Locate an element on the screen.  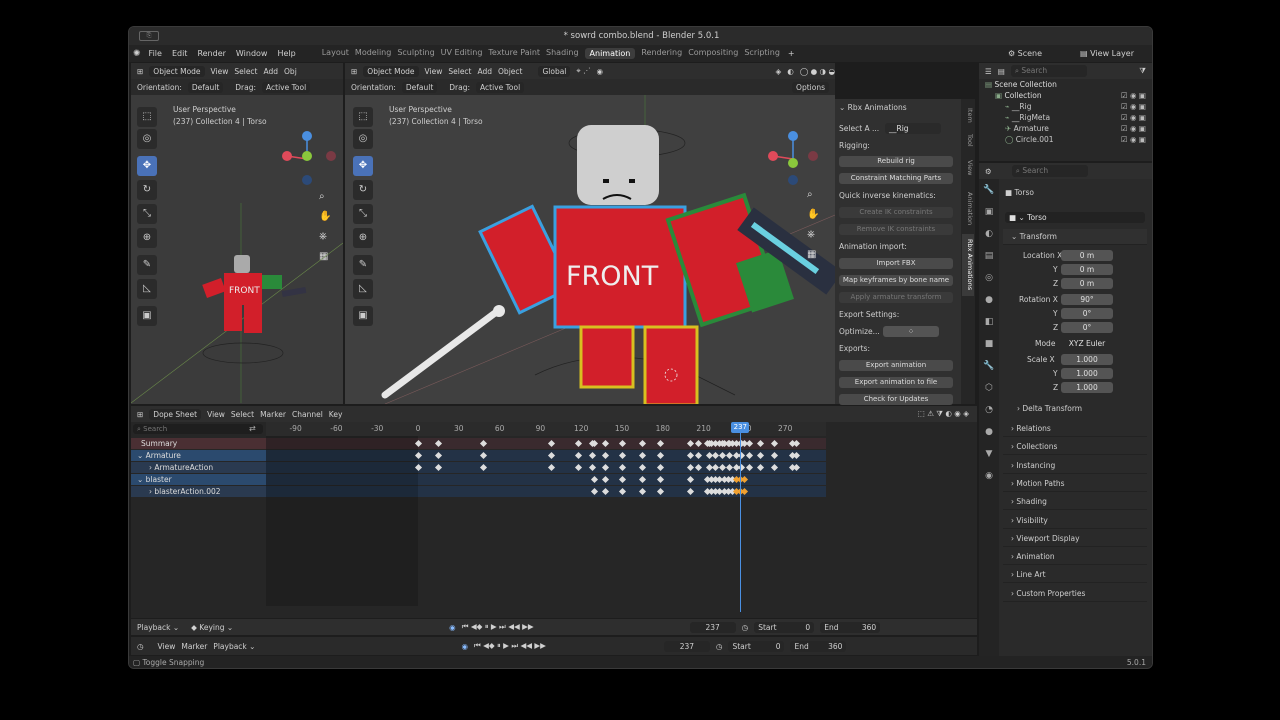
dope-filter-icons: ⬚ ⚠ ⧩ ◐ ◉ ◈ is located at coordinates (943, 414).